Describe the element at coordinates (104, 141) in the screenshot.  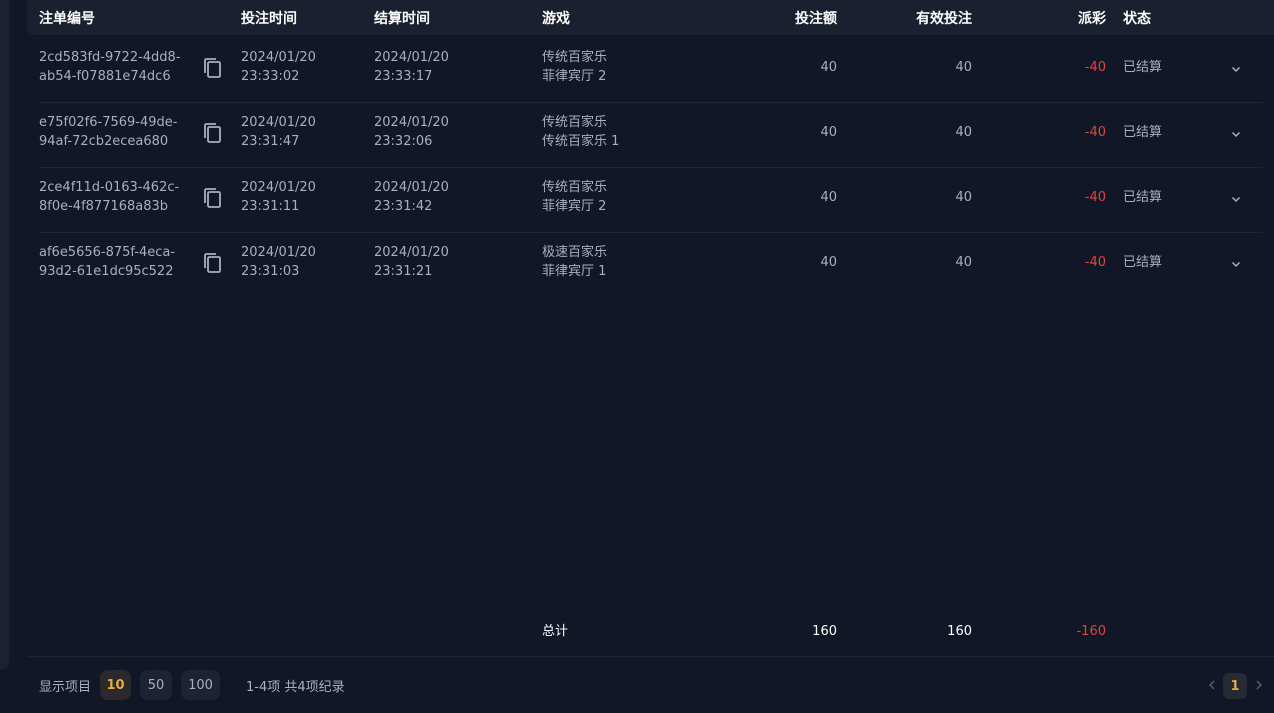
I see `order-id-line2: 94af-72cb2ecea680` at that location.